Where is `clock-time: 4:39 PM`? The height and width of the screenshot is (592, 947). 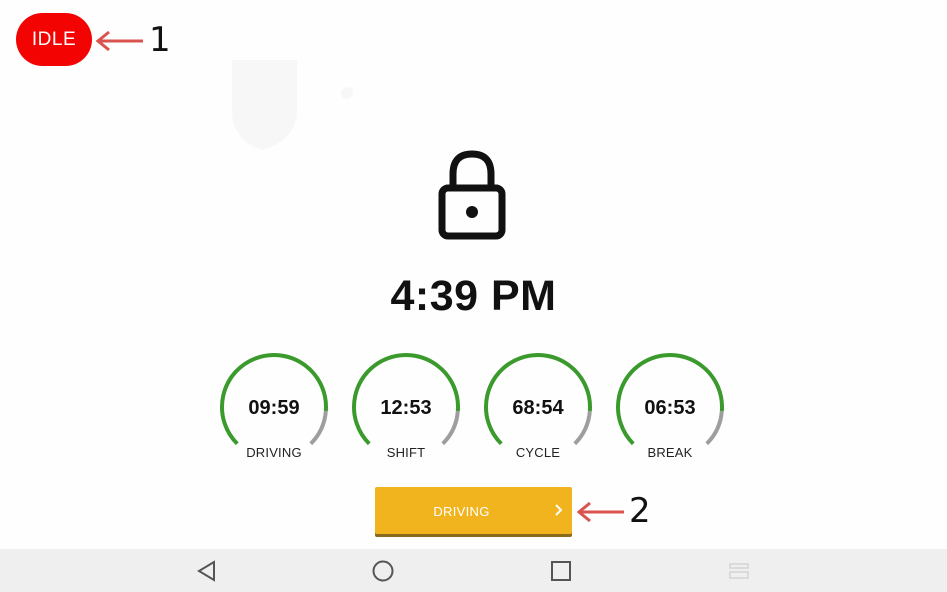 clock-time: 4:39 PM is located at coordinates (473, 296).